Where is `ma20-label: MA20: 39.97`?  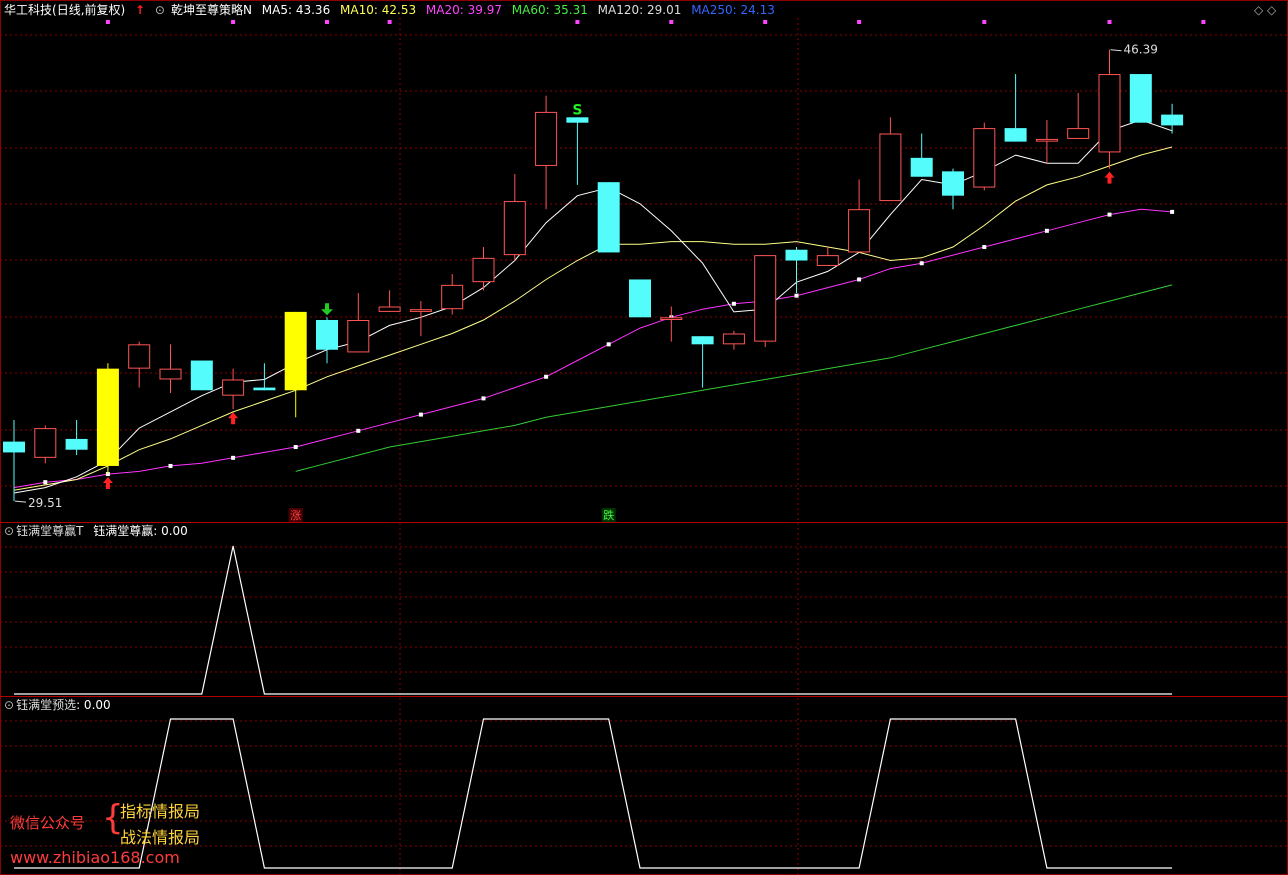
ma20-label: MA20: 39.97 is located at coordinates (463, 10).